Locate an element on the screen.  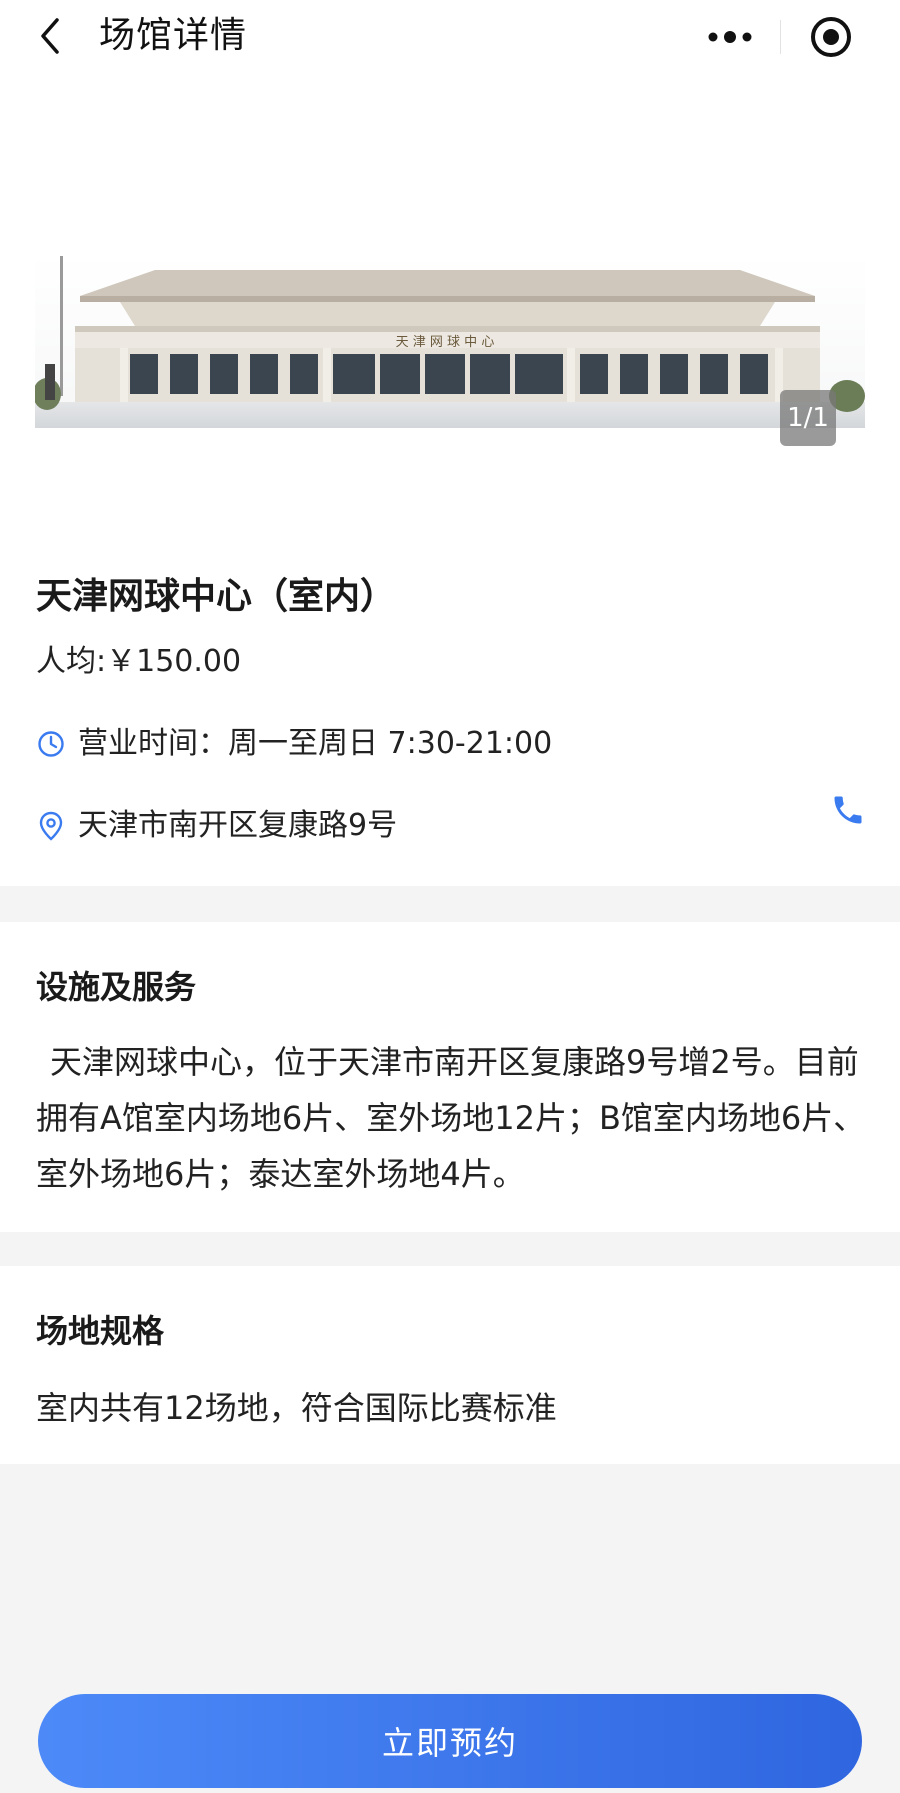
more-dots-icon is located at coordinates (730, 37).